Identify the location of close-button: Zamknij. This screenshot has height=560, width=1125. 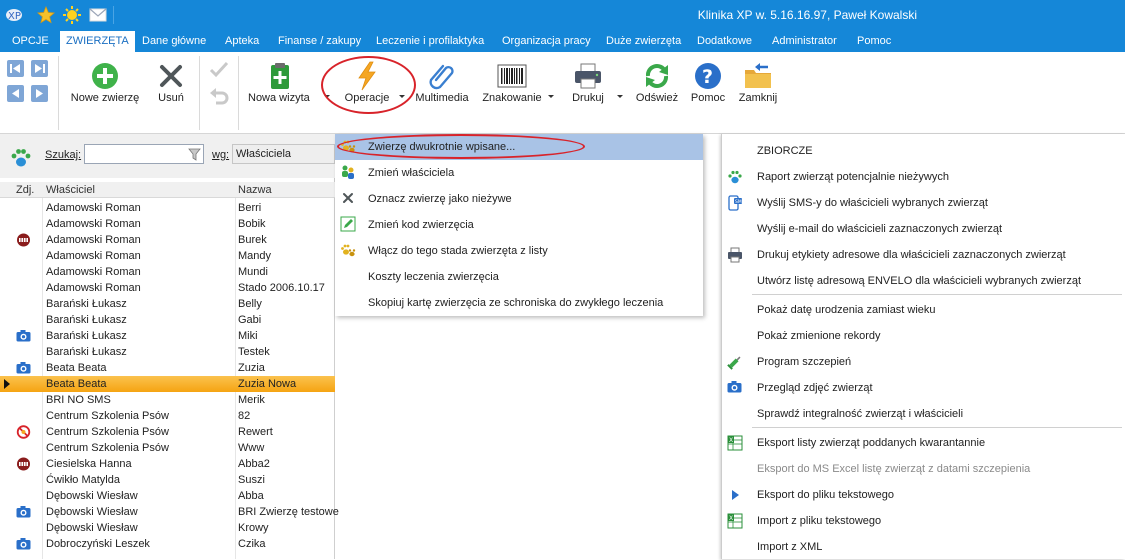
(758, 92).